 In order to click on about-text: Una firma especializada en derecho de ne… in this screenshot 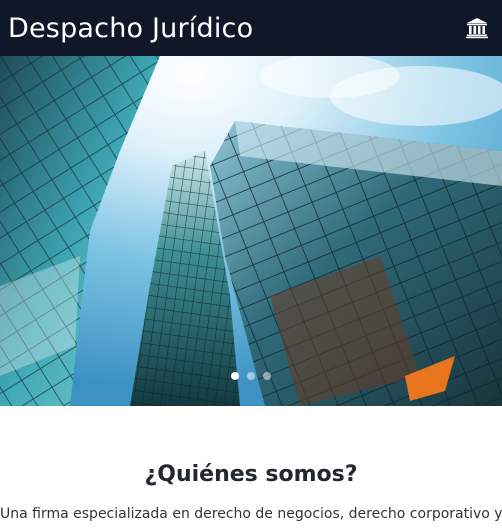, I will do `click(251, 514)`.